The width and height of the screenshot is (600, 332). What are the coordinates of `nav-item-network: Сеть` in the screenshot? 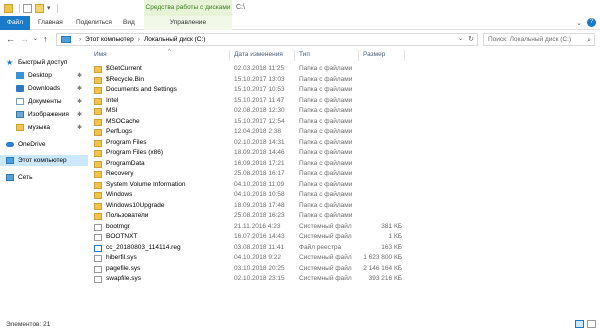 It's located at (44, 177).